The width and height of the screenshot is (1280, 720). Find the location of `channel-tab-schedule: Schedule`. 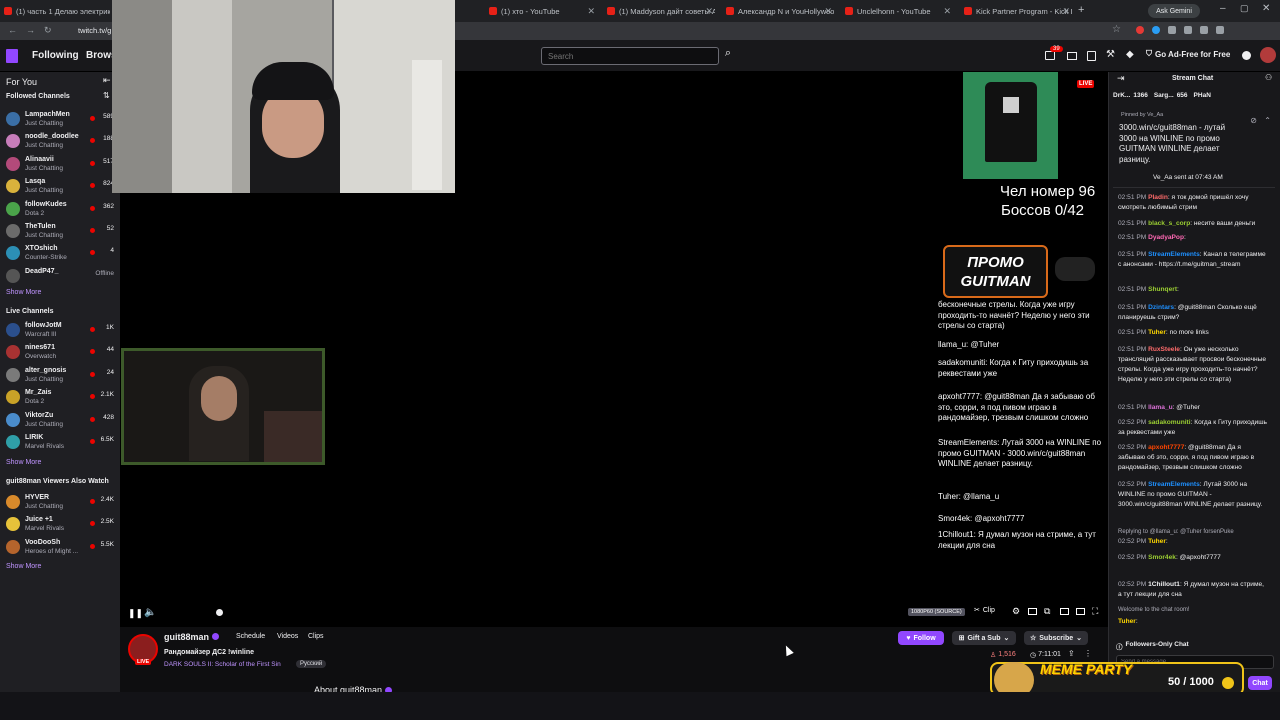

channel-tab-schedule: Schedule is located at coordinates (250, 636).